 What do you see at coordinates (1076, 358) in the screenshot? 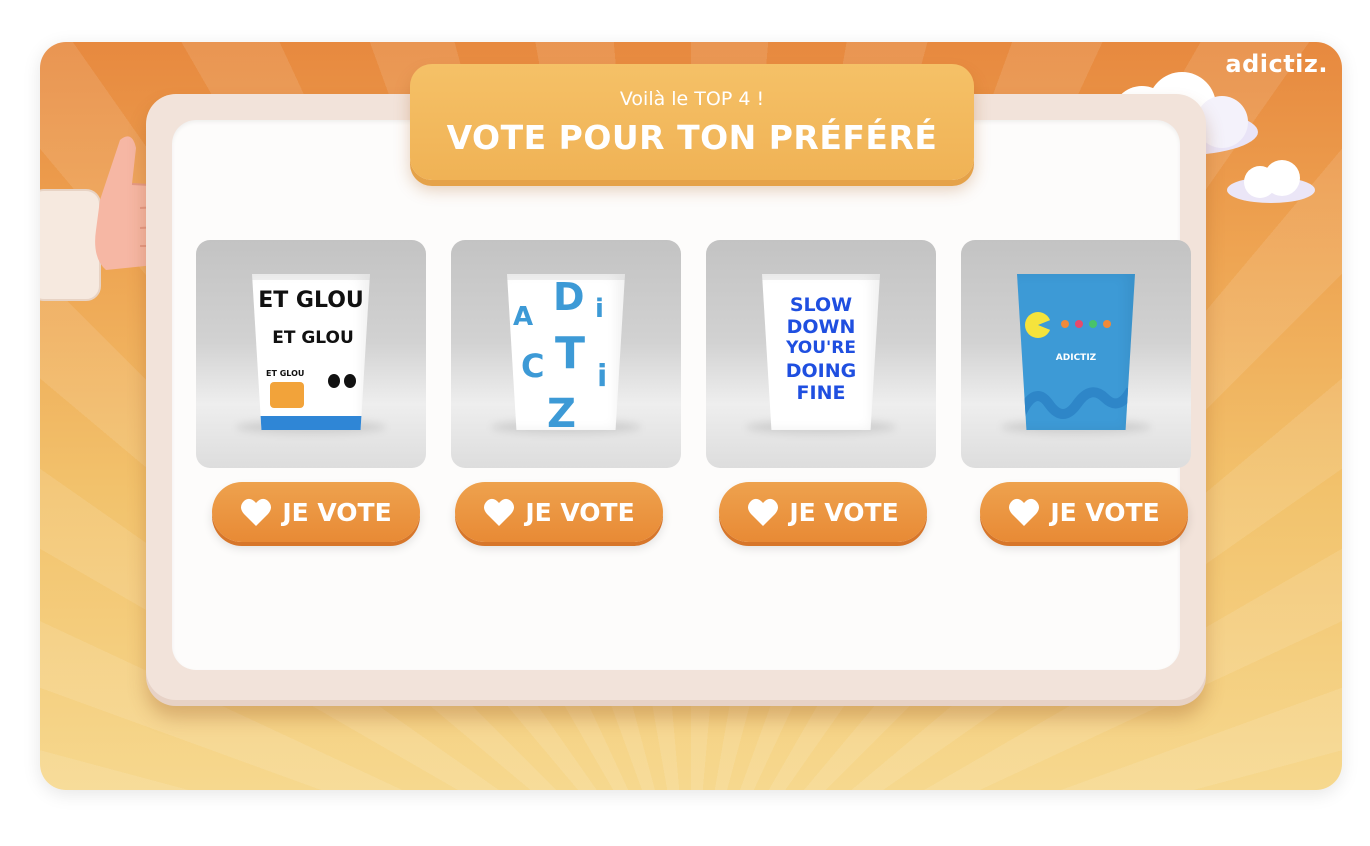
I see `cup-text: ADICTIZ` at bounding box center [1076, 358].